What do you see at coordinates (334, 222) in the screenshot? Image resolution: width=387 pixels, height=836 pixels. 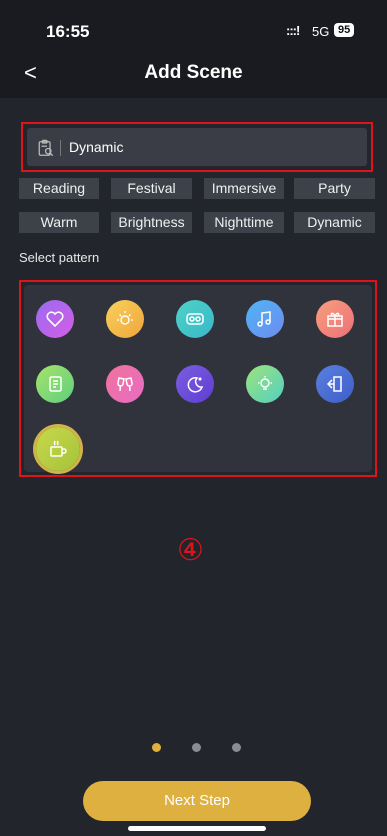 I see `tag-dynamic: Dynamic` at bounding box center [334, 222].